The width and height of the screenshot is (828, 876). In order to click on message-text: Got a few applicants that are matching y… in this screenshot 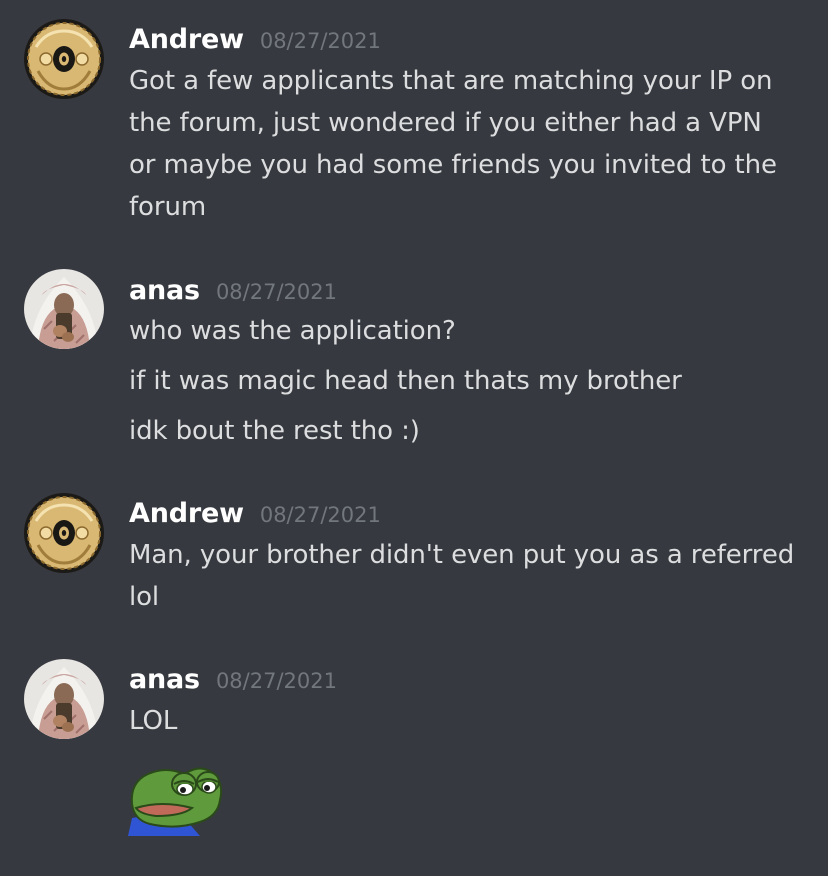, I will do `click(451, 81)`.